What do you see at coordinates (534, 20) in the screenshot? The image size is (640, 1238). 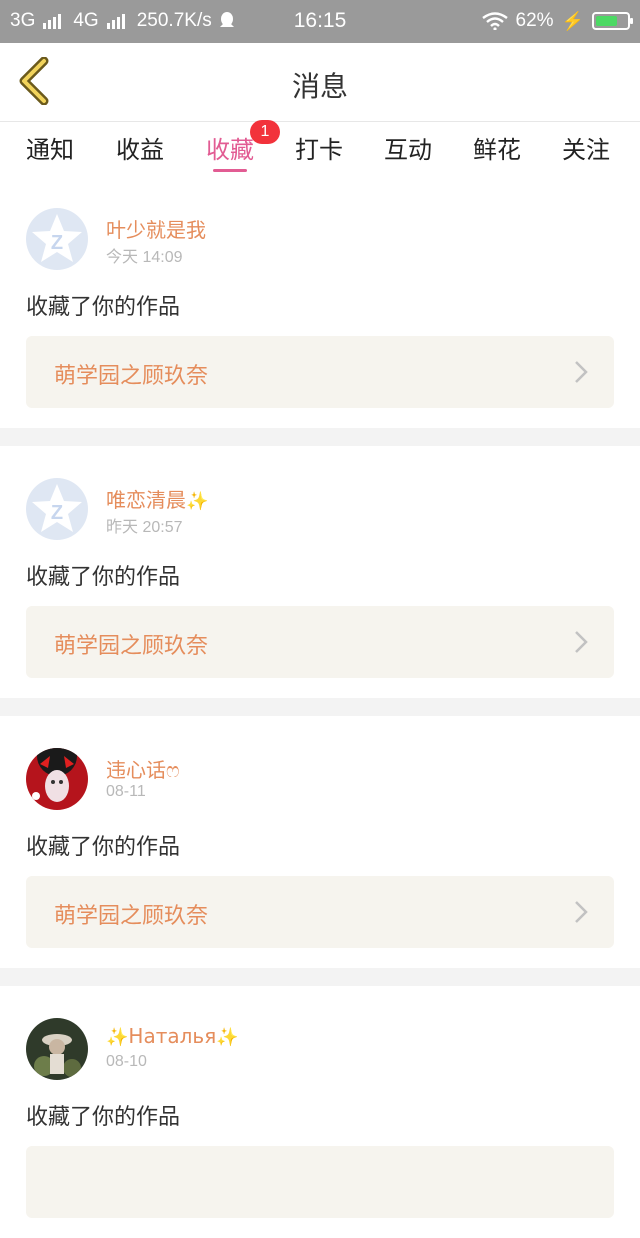 I see `battery-percent: 62%` at bounding box center [534, 20].